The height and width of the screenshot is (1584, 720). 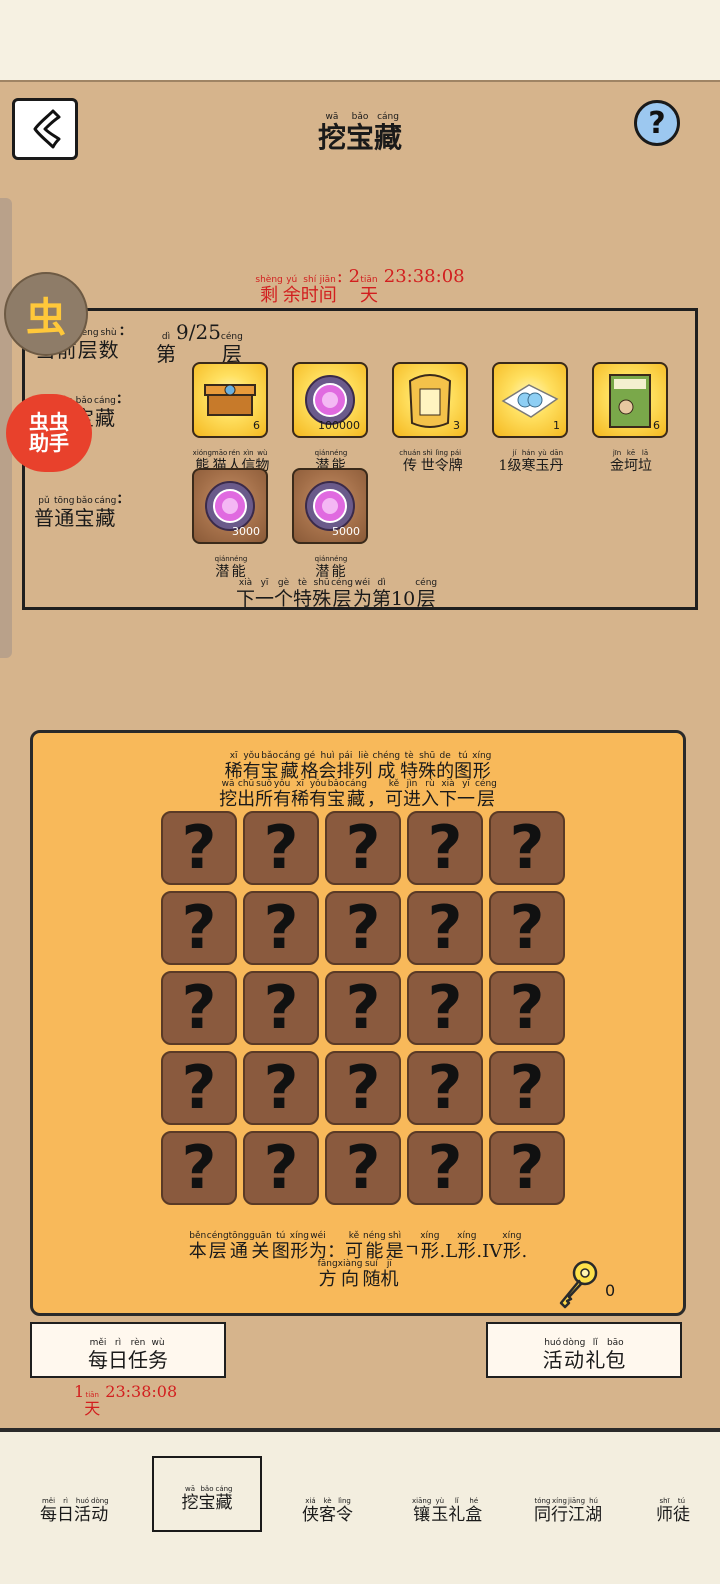 What do you see at coordinates (456, 425) in the screenshot?
I see `item-count: 3` at bounding box center [456, 425].